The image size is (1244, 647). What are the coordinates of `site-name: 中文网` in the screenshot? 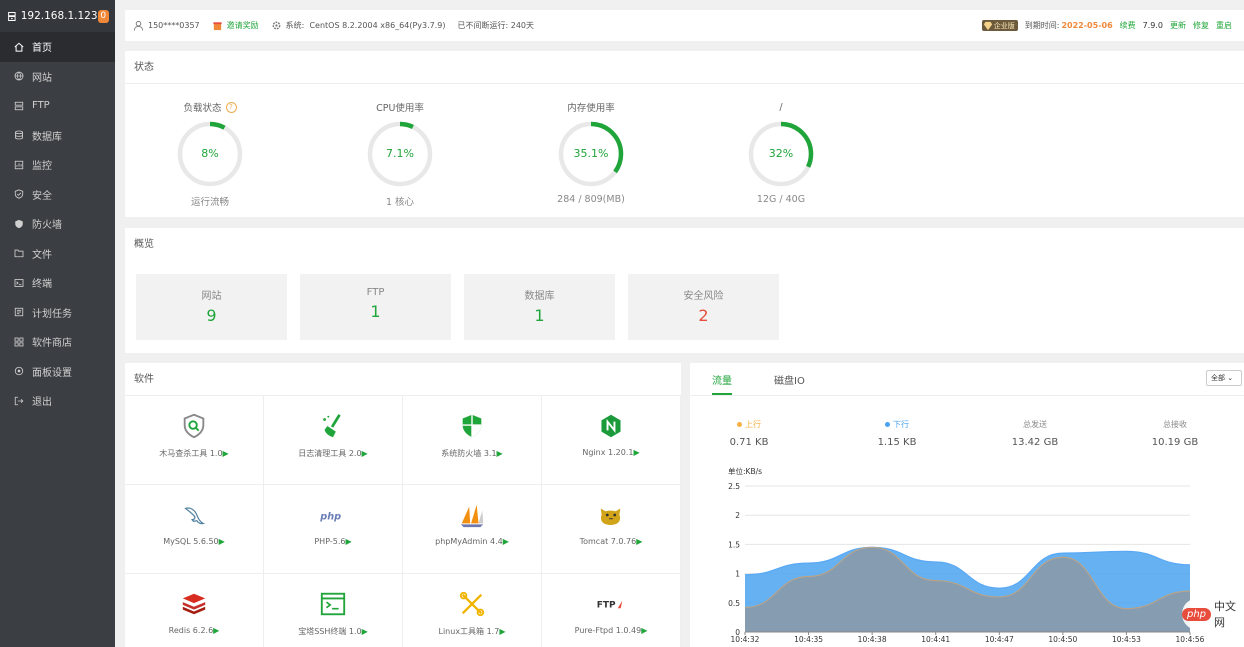 It's located at (1225, 614).